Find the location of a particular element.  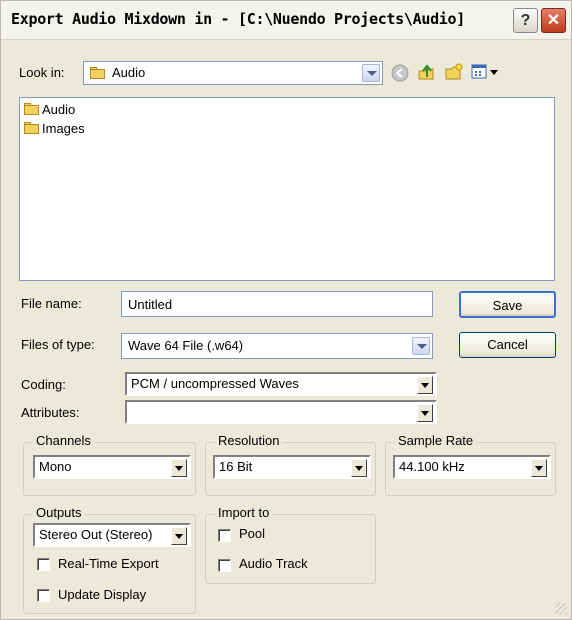

attributes-dropdown is located at coordinates (281, 412).